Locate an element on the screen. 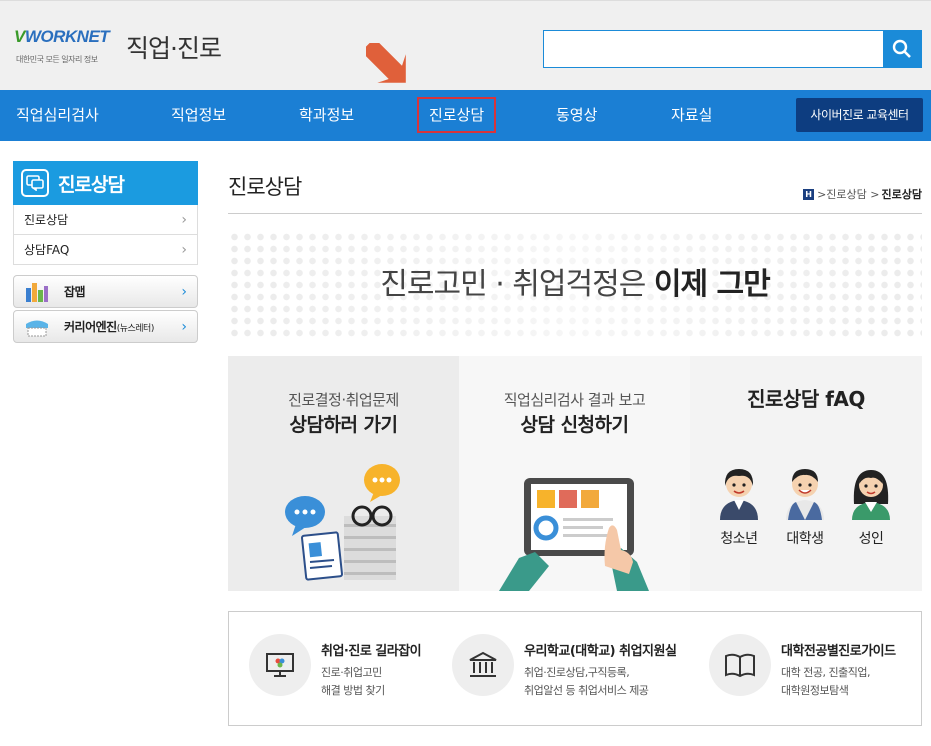 The height and width of the screenshot is (746, 931). breadcrumb-mid: >진로상담 > is located at coordinates (848, 194).